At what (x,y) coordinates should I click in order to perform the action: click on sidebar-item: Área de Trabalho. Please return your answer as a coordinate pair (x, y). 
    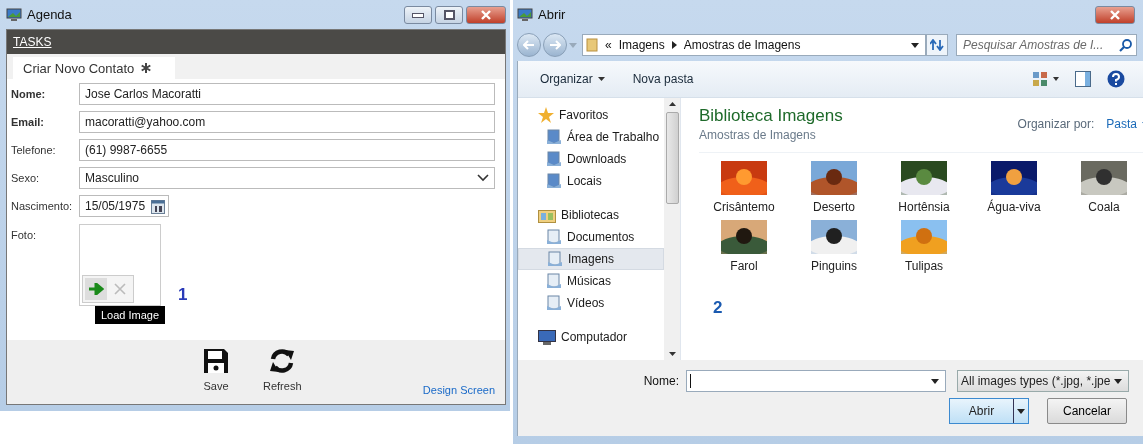
    Looking at the image, I should click on (591, 137).